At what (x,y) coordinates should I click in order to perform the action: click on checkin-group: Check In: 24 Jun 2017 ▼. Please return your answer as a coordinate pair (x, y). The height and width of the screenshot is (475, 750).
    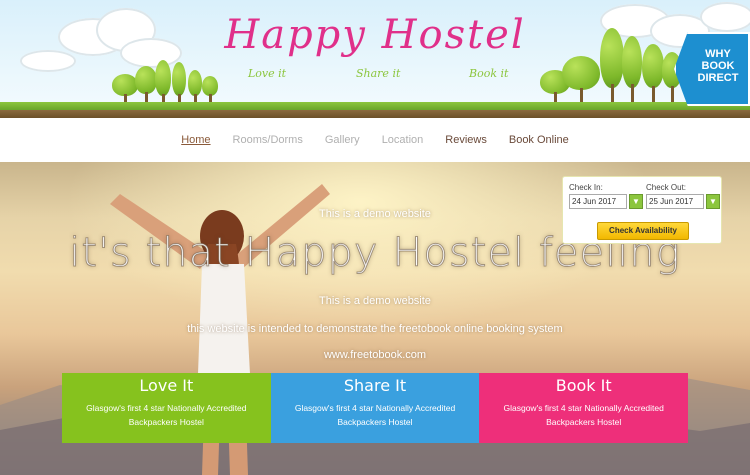
    Looking at the image, I should click on (606, 196).